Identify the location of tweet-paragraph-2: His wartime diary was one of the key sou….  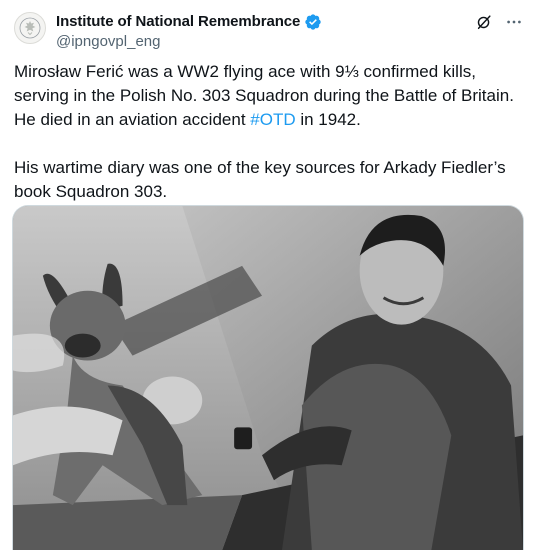
(260, 179).